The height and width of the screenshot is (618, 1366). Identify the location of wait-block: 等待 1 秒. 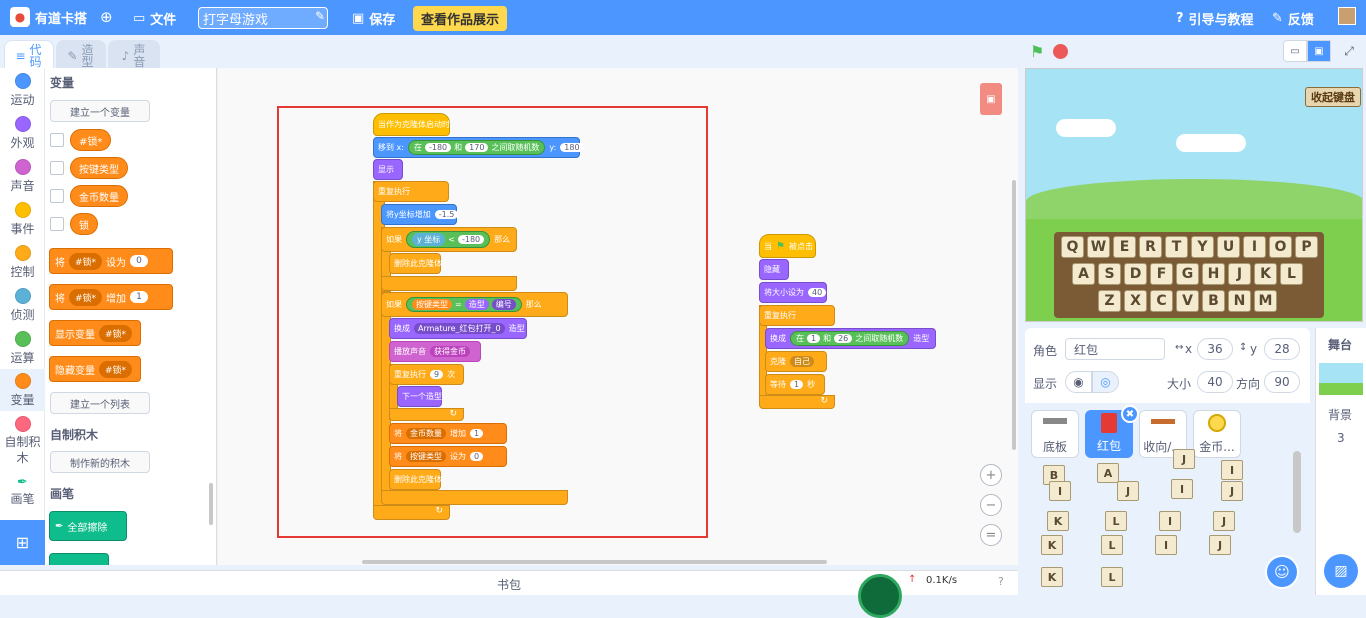
(795, 384).